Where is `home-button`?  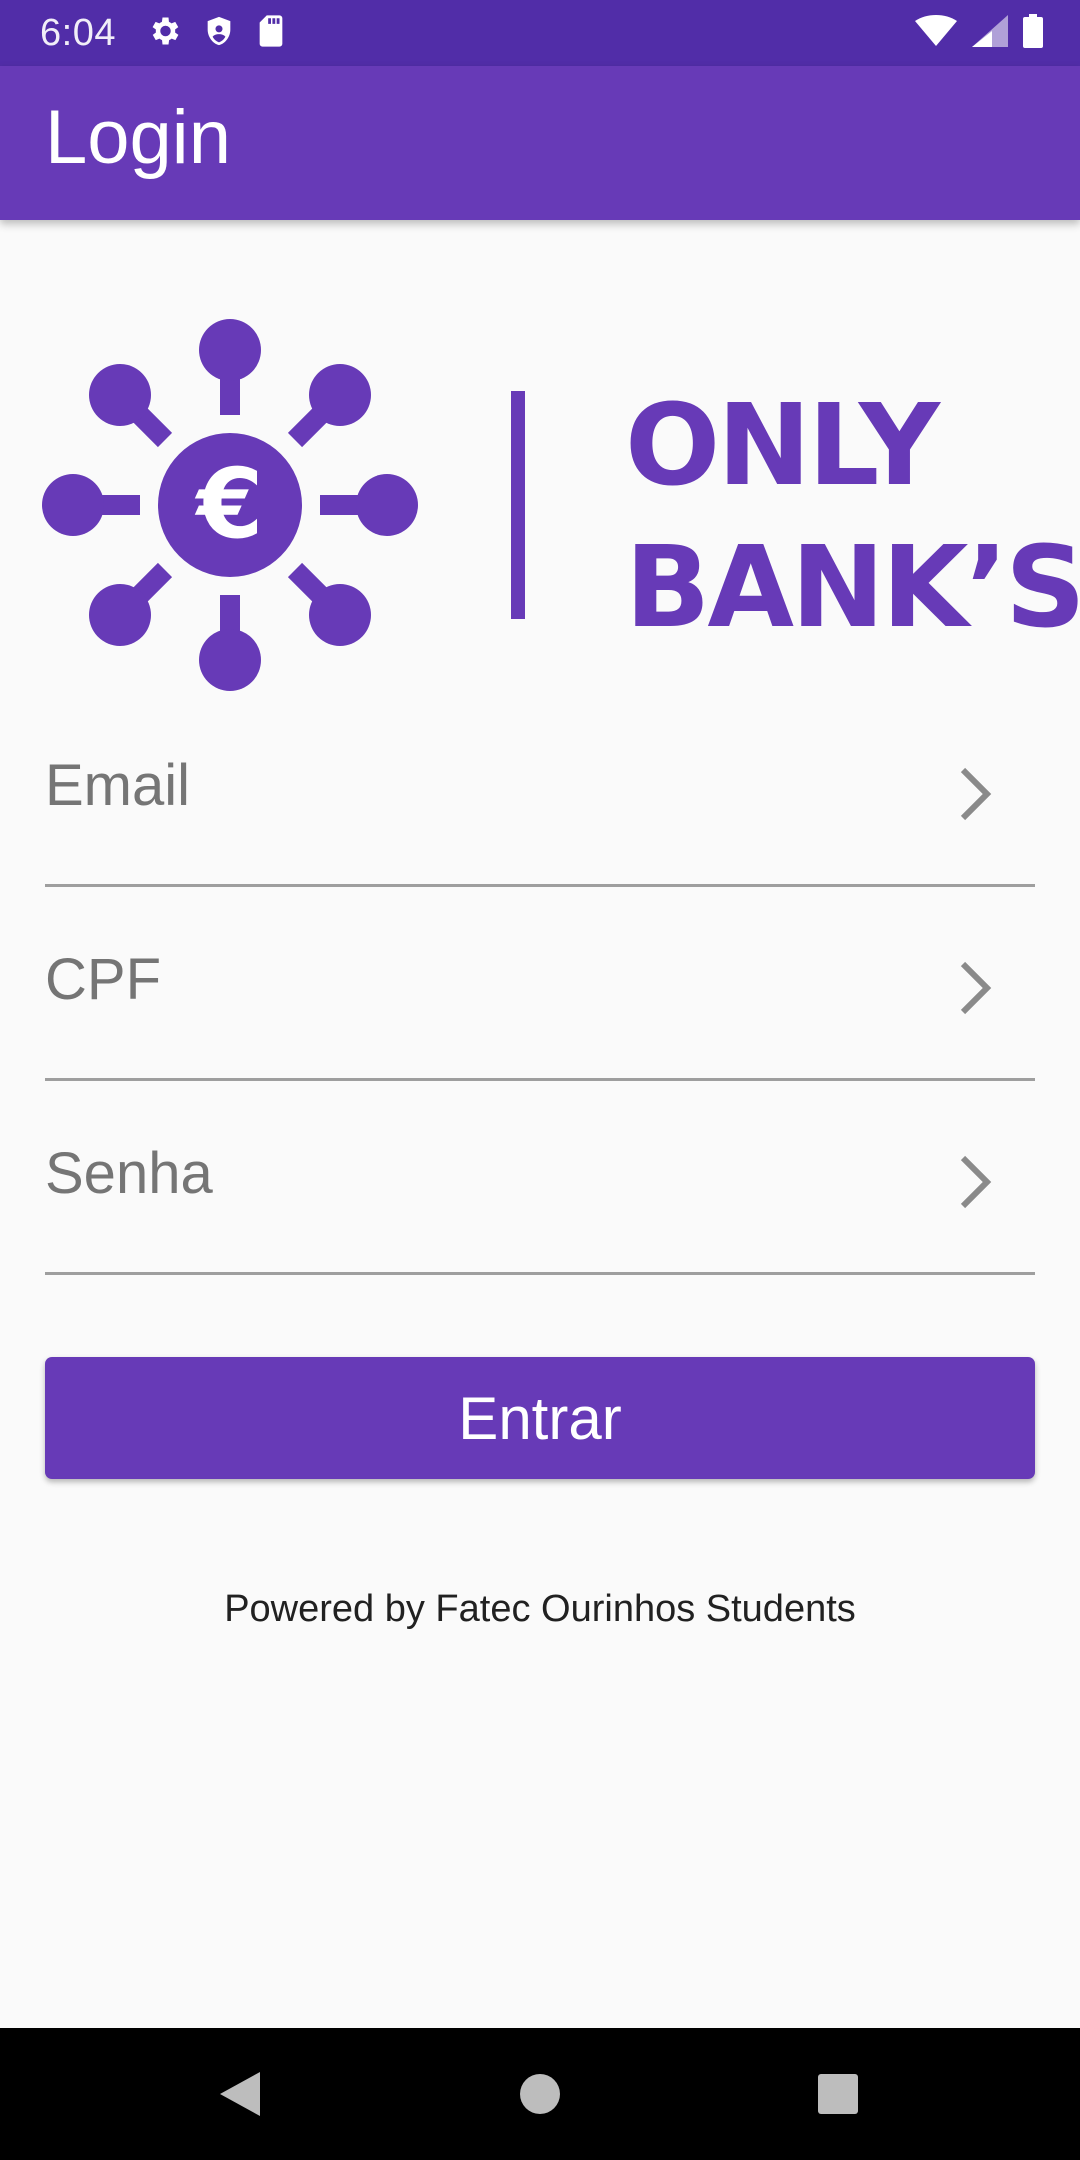 home-button is located at coordinates (540, 2094).